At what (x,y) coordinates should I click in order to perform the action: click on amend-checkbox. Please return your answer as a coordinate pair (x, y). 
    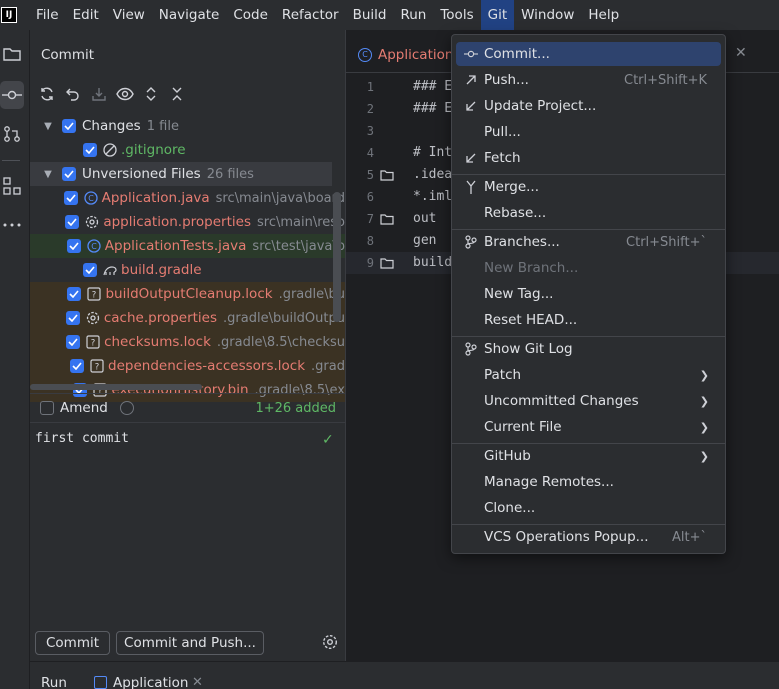
    Looking at the image, I should click on (47, 408).